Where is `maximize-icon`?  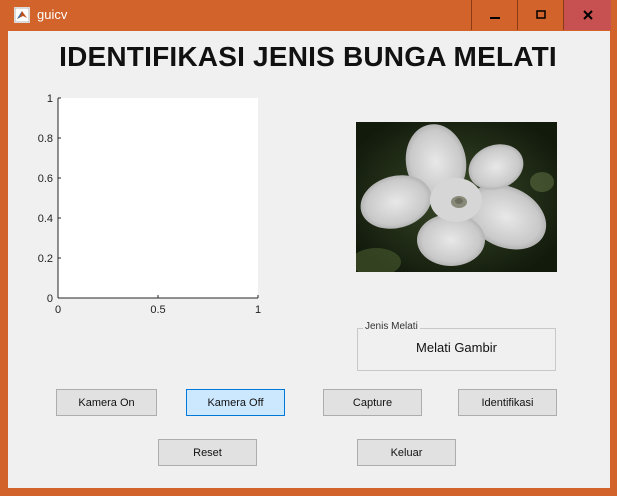 maximize-icon is located at coordinates (540, 14).